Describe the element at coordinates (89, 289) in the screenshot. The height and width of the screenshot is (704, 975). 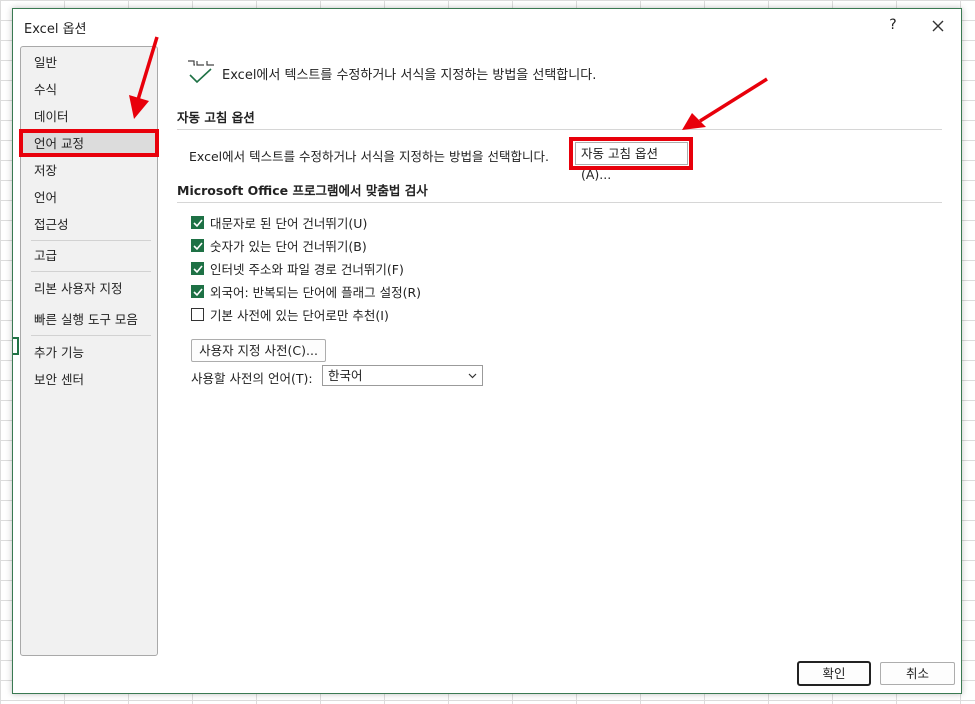
I see `sidebar-item-customize-ribbon: 리본 사용자 지정` at that location.